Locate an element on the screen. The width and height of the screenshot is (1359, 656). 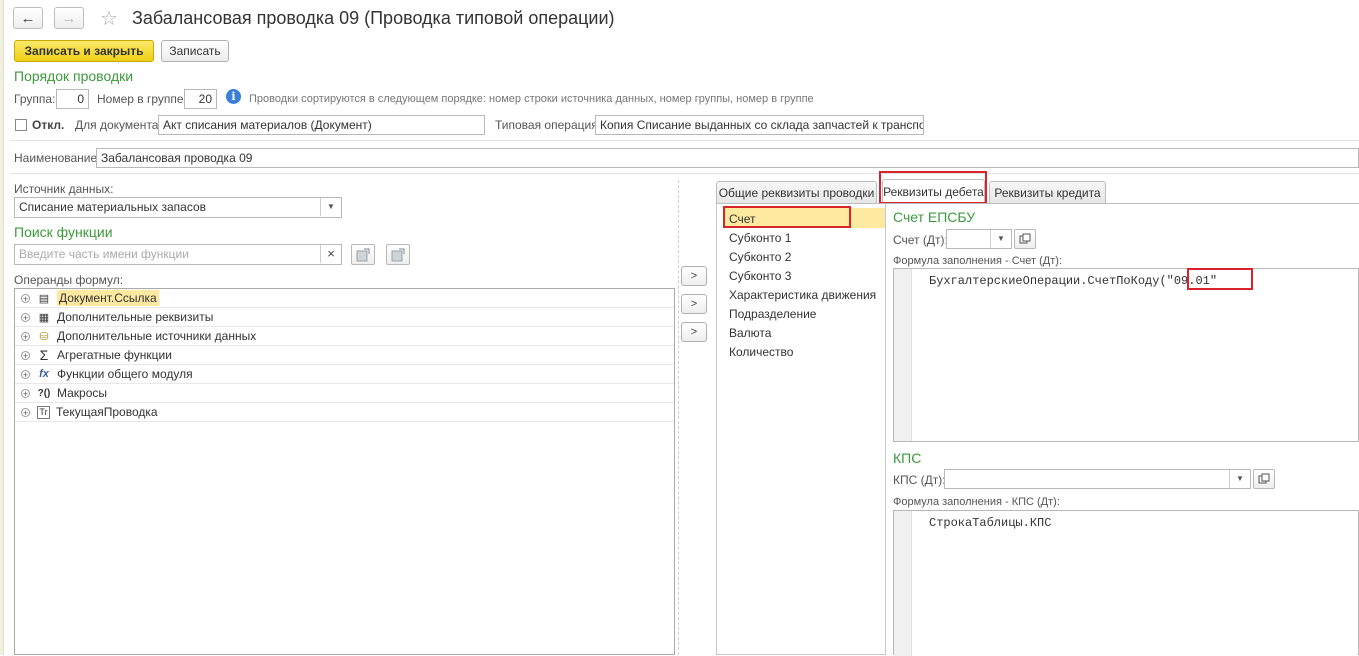
document-label: Для документа: is located at coordinates (118, 125).